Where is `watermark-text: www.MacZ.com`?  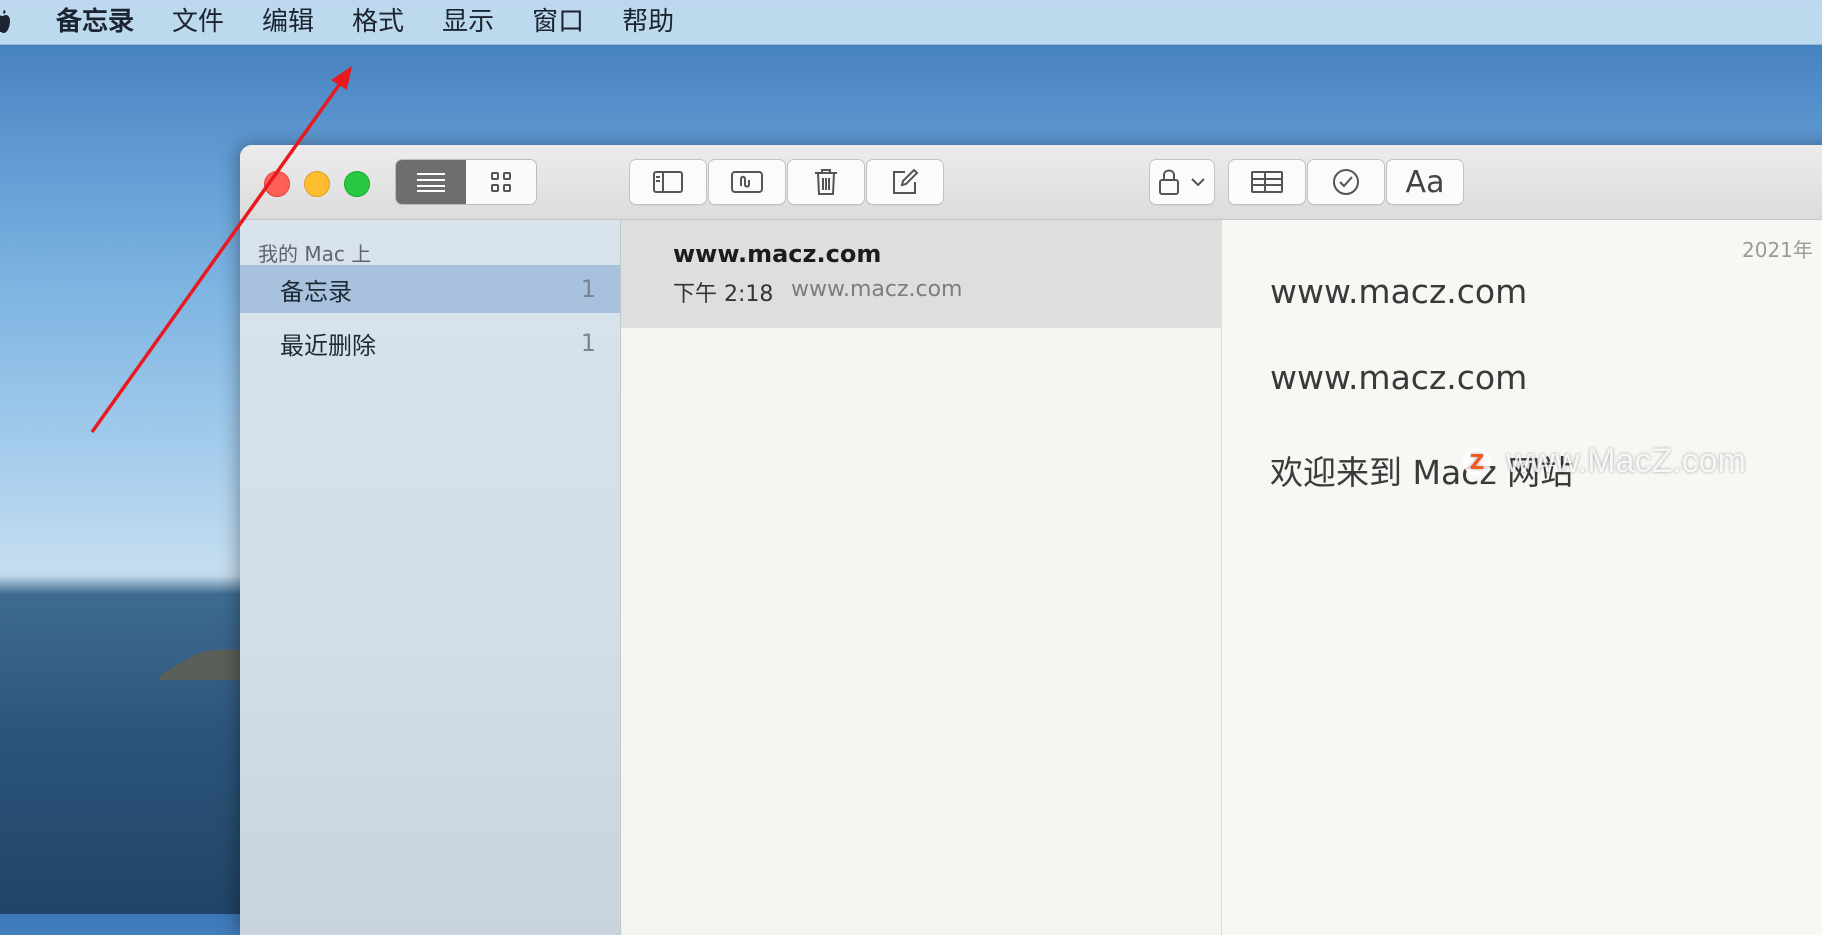
watermark-text: www.MacZ.com is located at coordinates (1626, 461).